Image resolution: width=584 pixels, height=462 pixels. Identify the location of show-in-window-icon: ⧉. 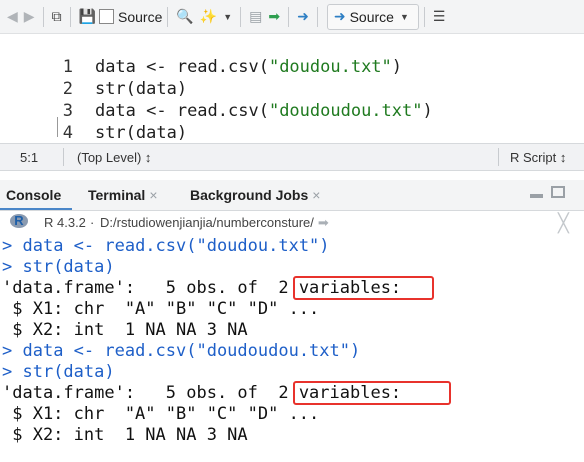
(57, 17).